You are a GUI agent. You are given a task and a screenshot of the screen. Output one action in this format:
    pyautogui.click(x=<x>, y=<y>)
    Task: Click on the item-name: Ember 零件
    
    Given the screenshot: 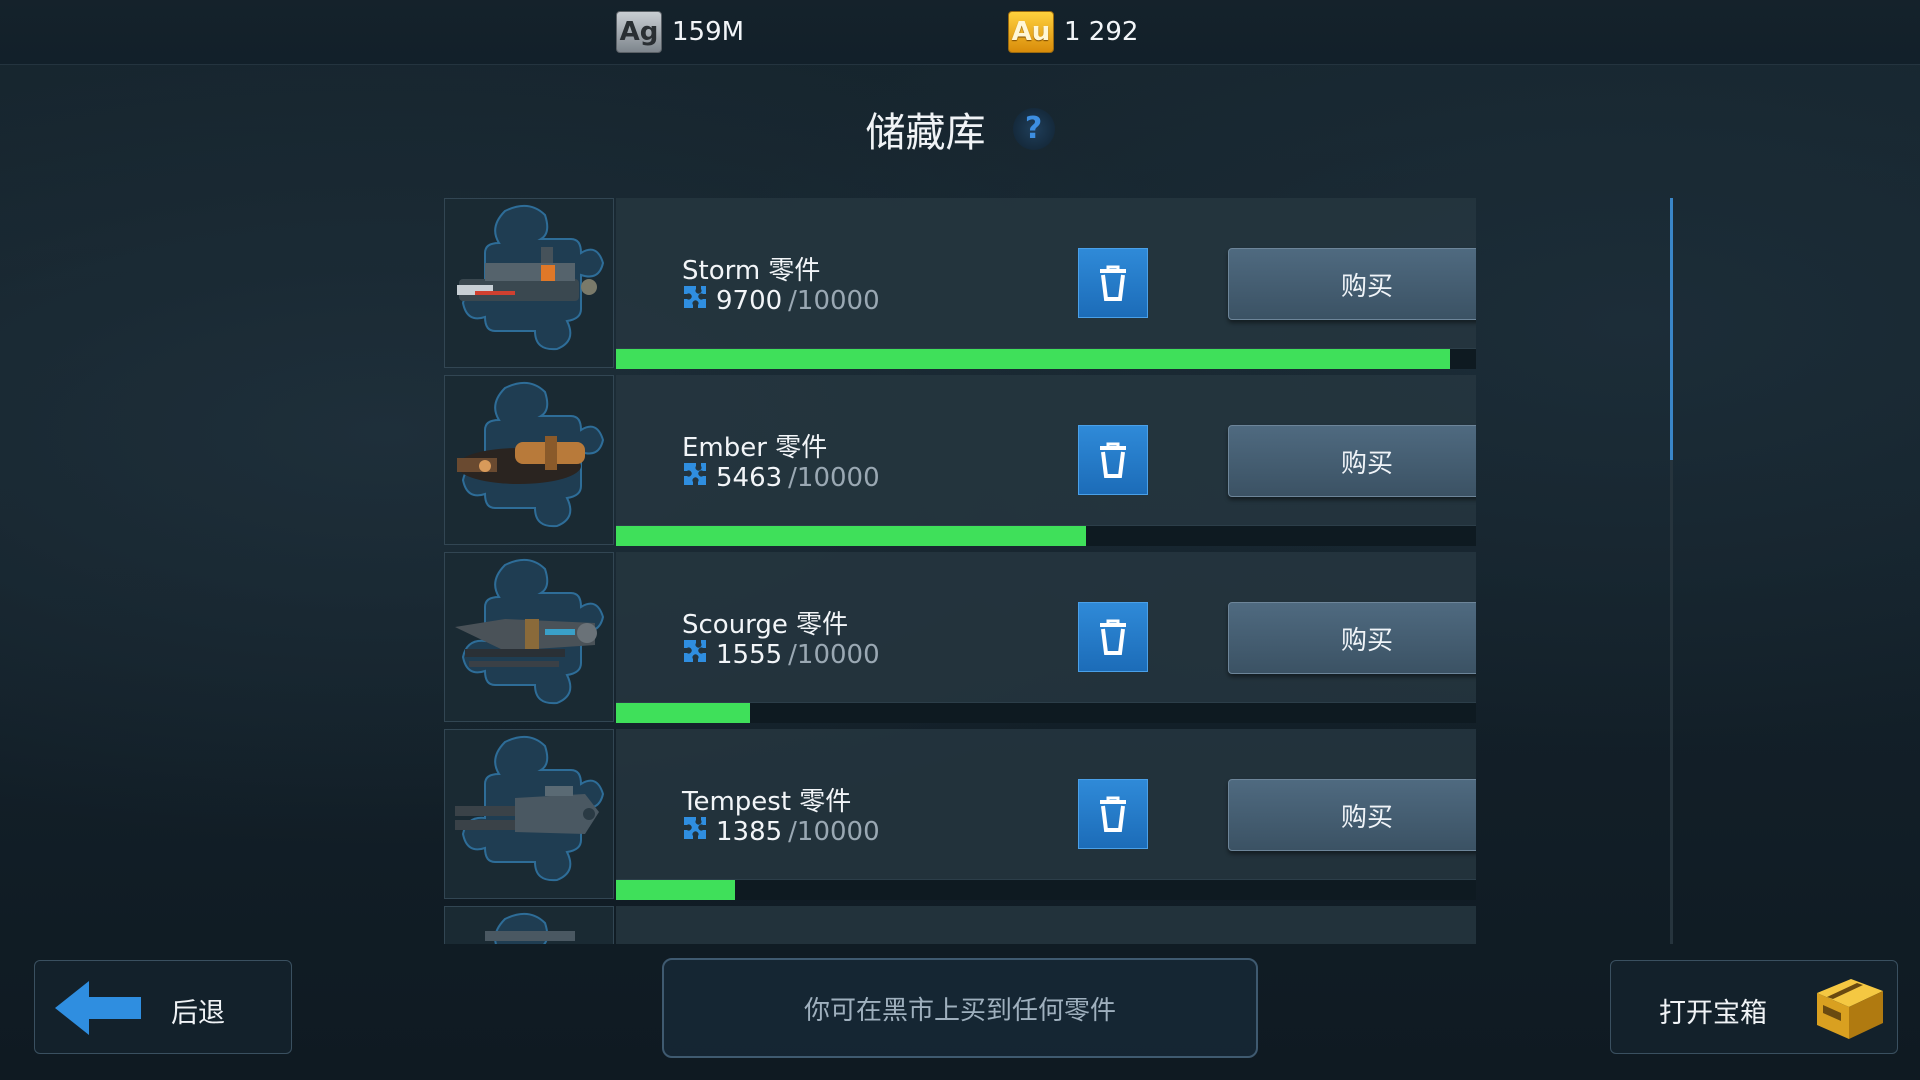 What is the action you would take?
    pyautogui.click(x=755, y=448)
    